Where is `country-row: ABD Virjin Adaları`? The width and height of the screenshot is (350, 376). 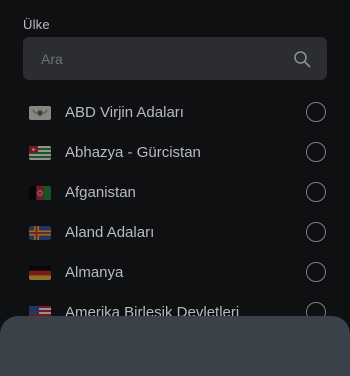
country-row: ABD Virjin Adaları is located at coordinates (175, 113).